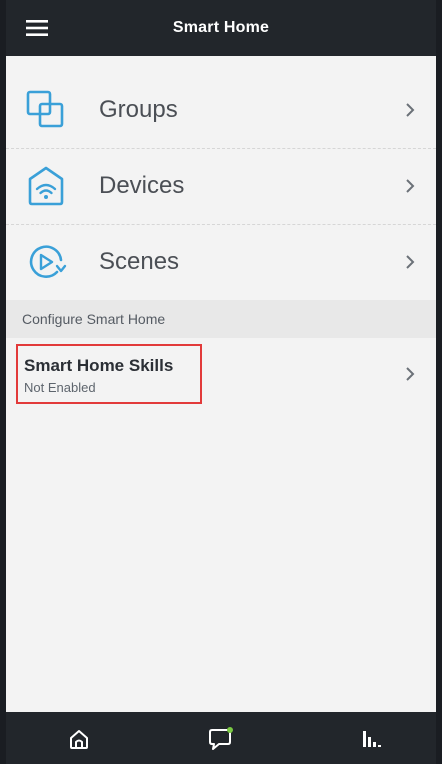 The image size is (442, 764). Describe the element at coordinates (142, 185) in the screenshot. I see `list-item-label: Devices` at that location.